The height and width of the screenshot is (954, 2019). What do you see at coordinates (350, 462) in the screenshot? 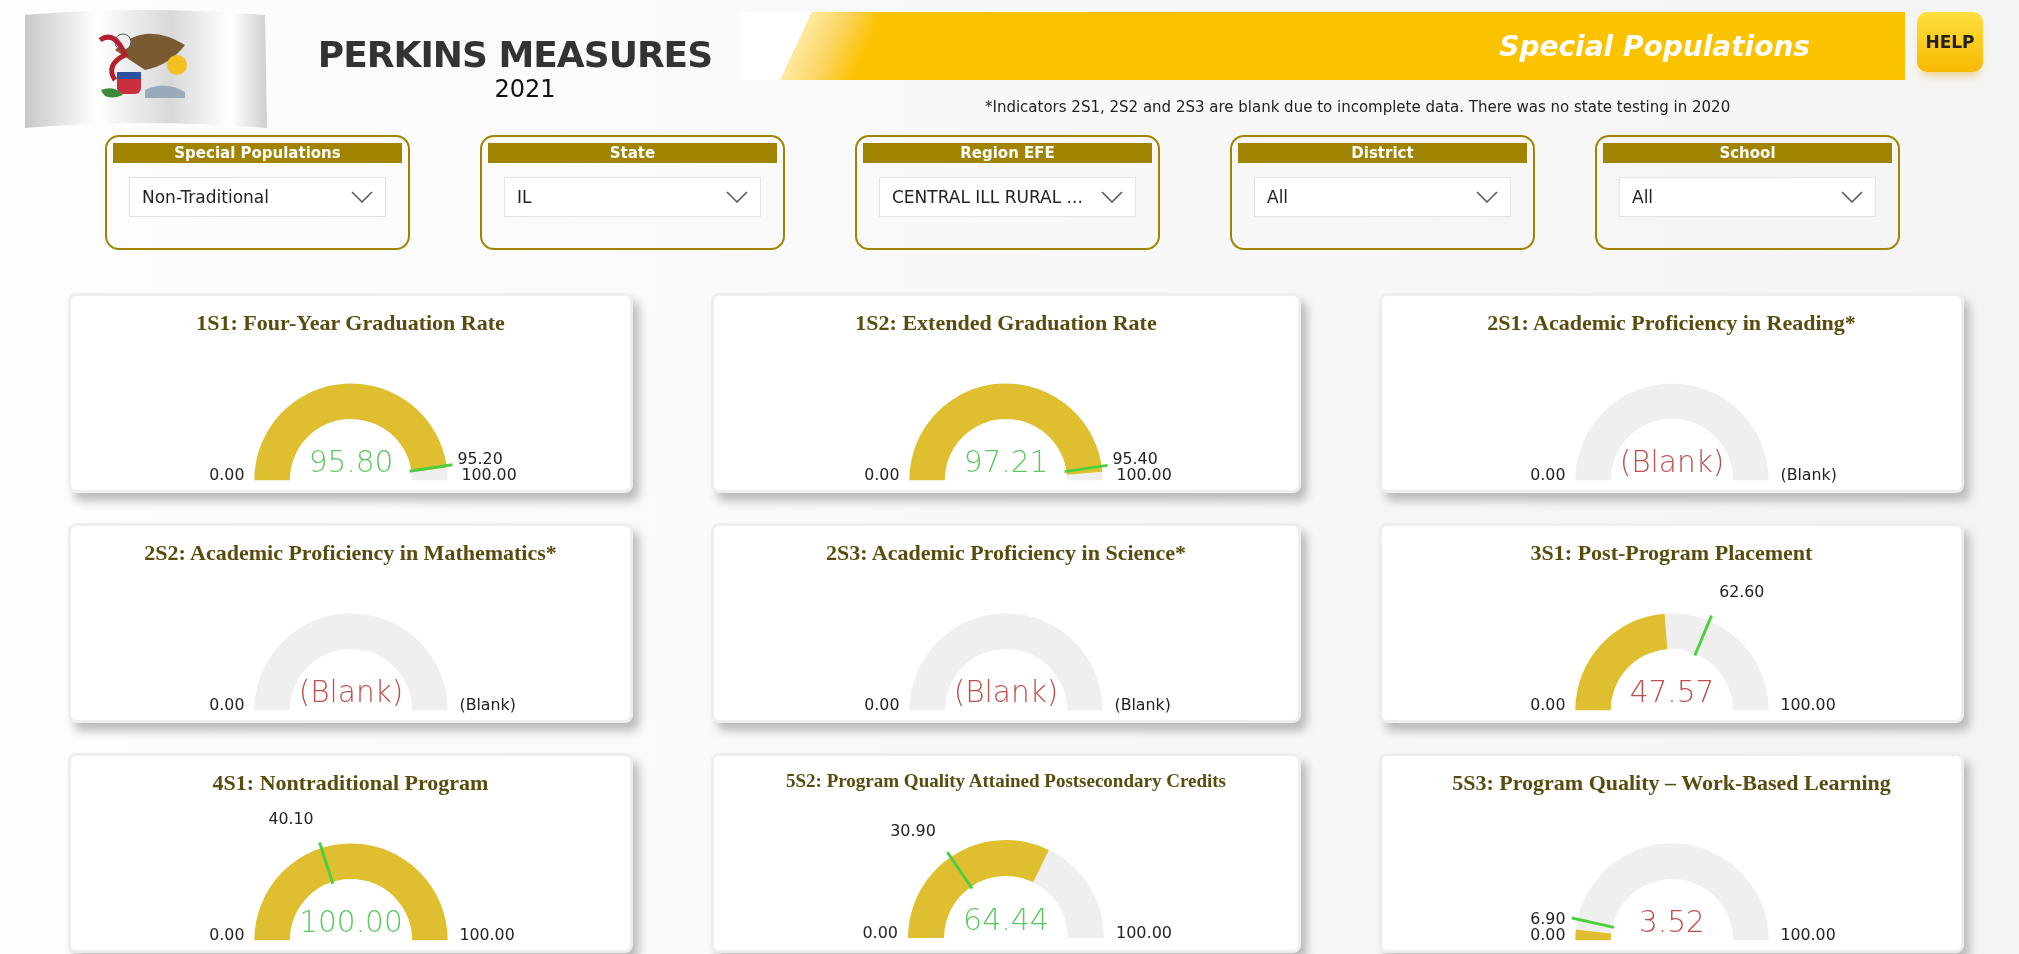
I see `gauge-value: 95.80` at bounding box center [350, 462].